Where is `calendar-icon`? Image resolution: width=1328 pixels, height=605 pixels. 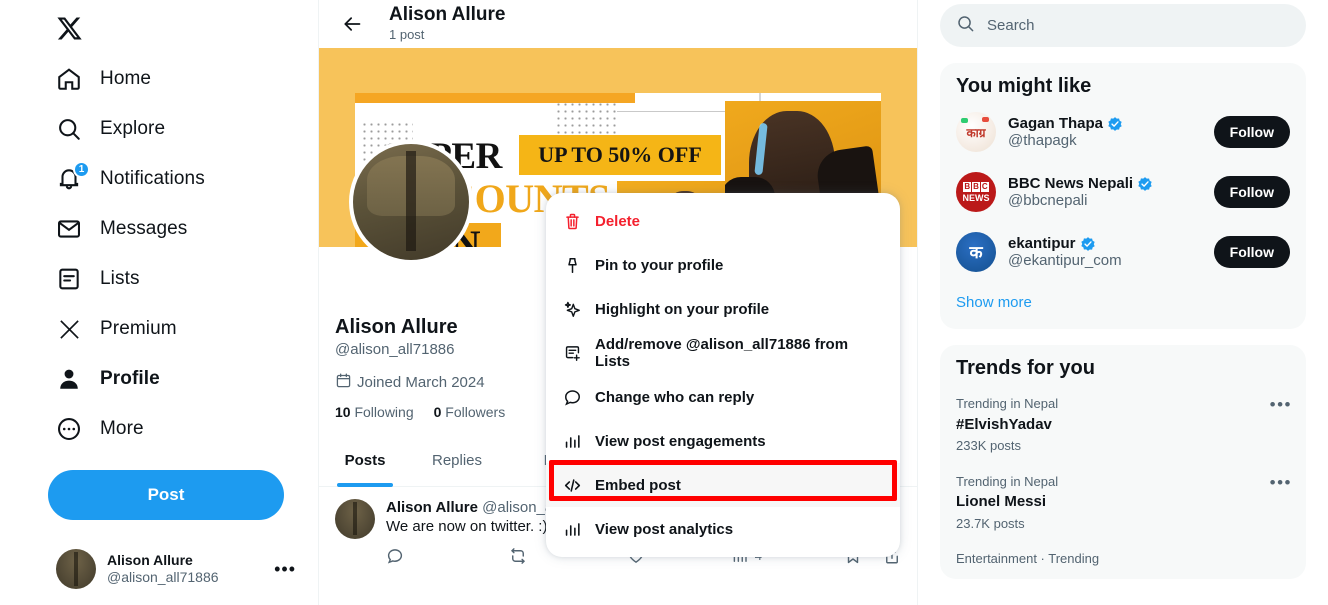
calendar-icon is located at coordinates (343, 382).